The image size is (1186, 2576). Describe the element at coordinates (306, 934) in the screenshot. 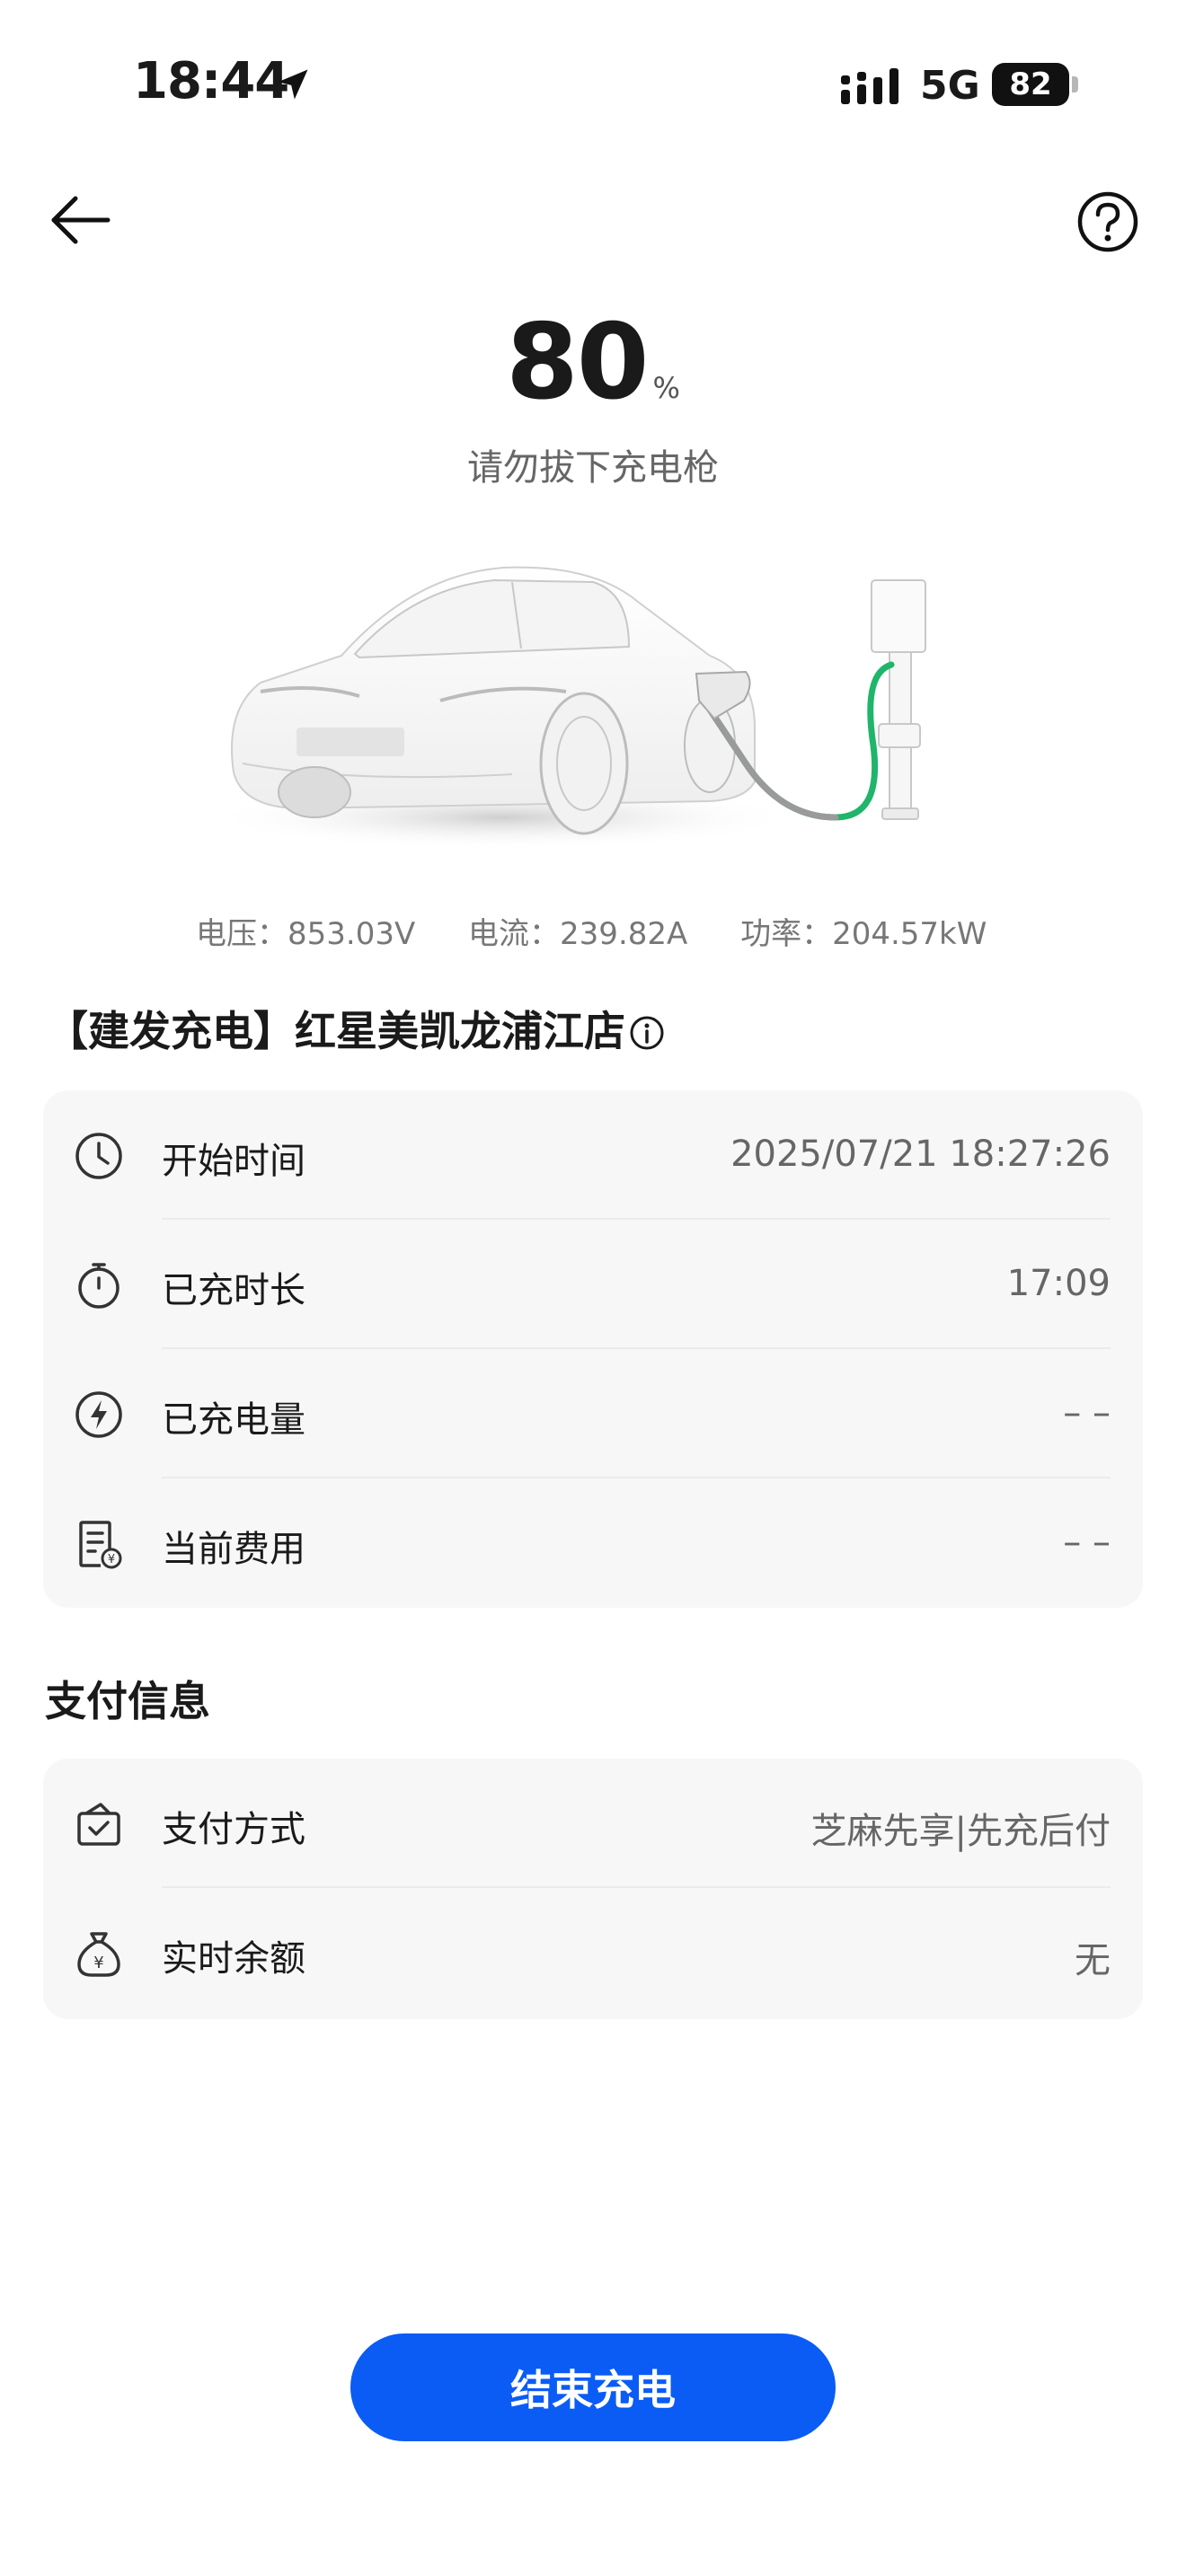

I see `voltage-metric: 电压：853.03V` at that location.